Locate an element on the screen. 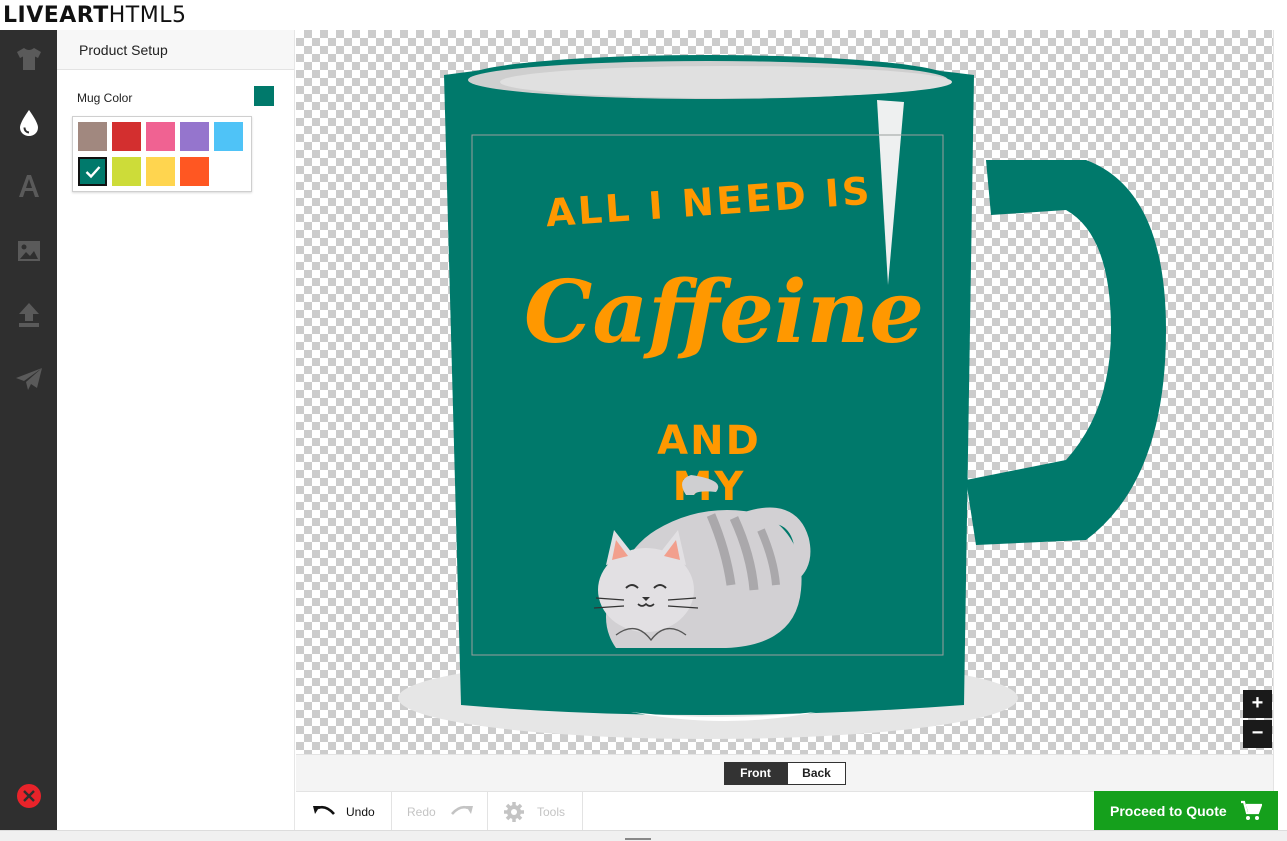 The image size is (1287, 841). proceed-to-quote-label: Proceed to Quote is located at coordinates (1168, 810).